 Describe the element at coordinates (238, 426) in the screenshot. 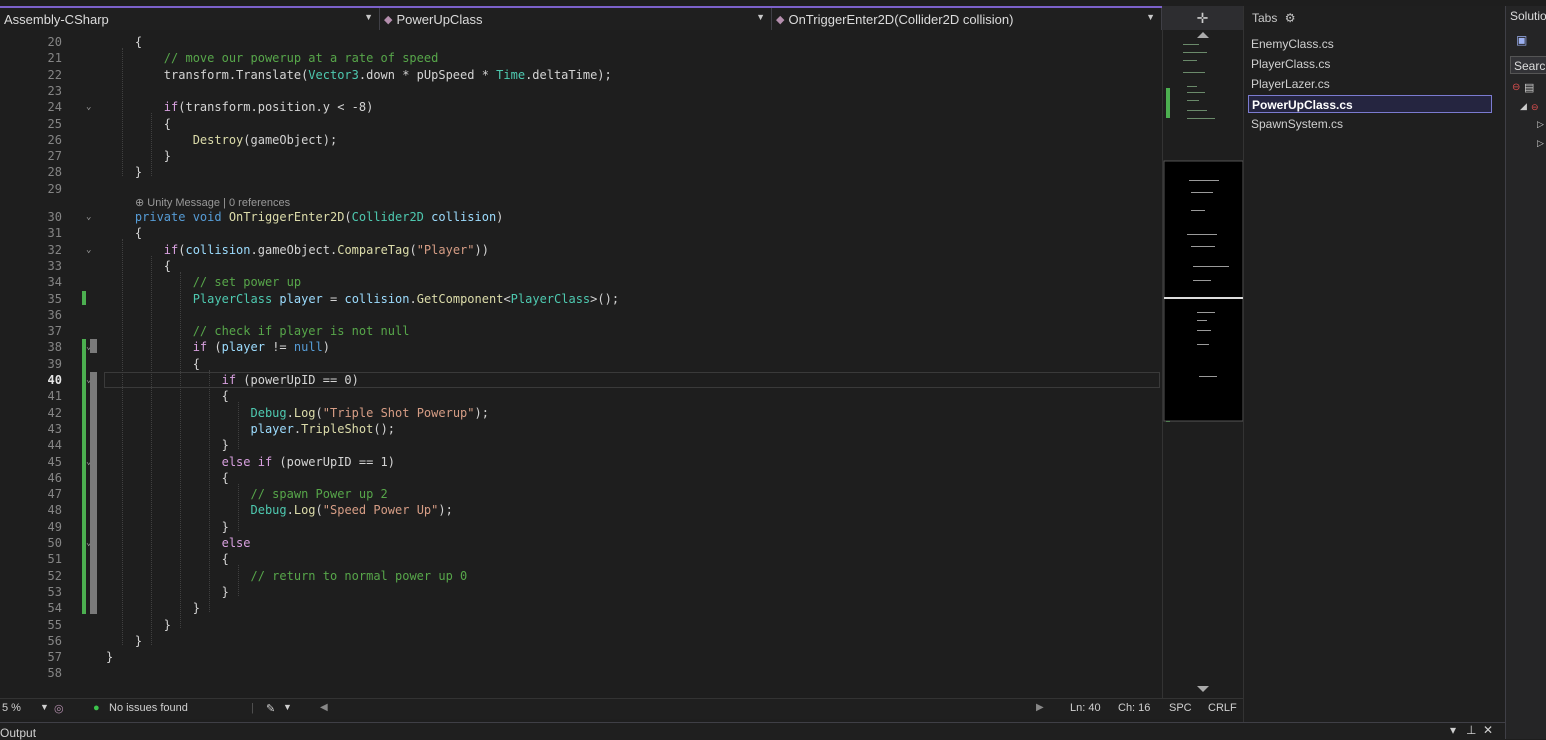

I see `indent-guide` at that location.